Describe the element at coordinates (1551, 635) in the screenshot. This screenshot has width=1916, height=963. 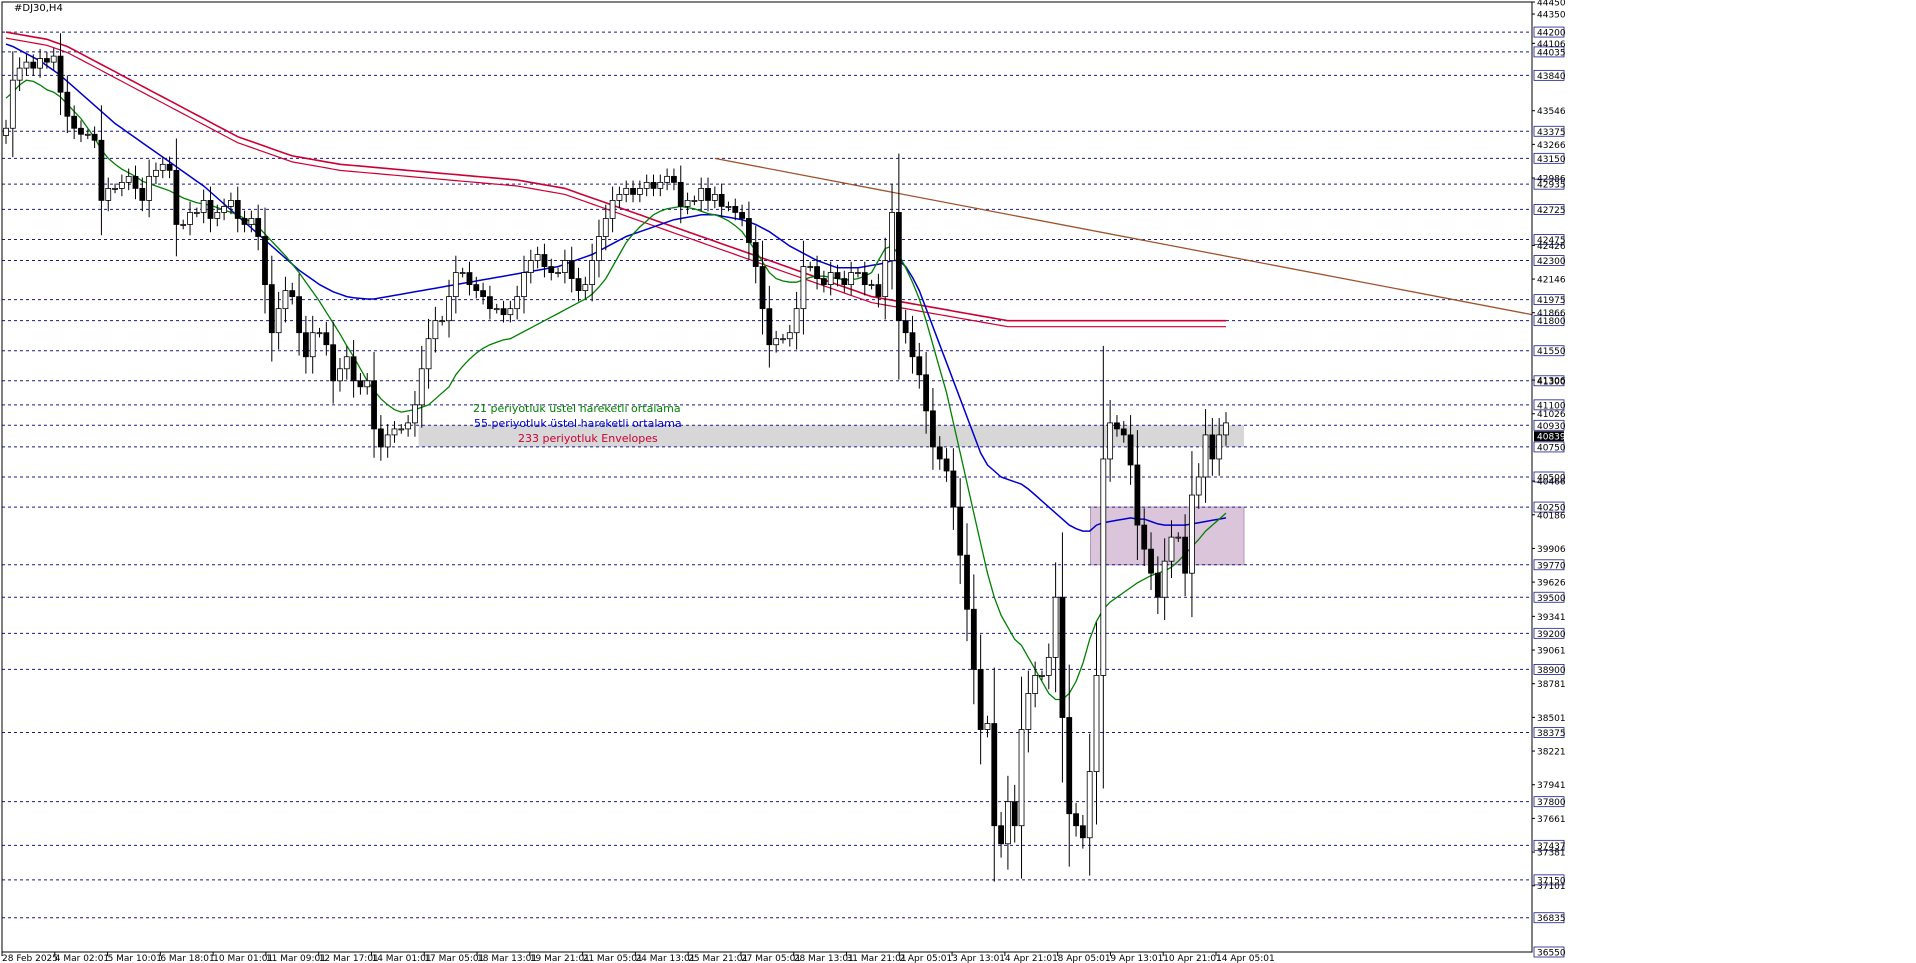
I see `level-label: 39200` at that location.